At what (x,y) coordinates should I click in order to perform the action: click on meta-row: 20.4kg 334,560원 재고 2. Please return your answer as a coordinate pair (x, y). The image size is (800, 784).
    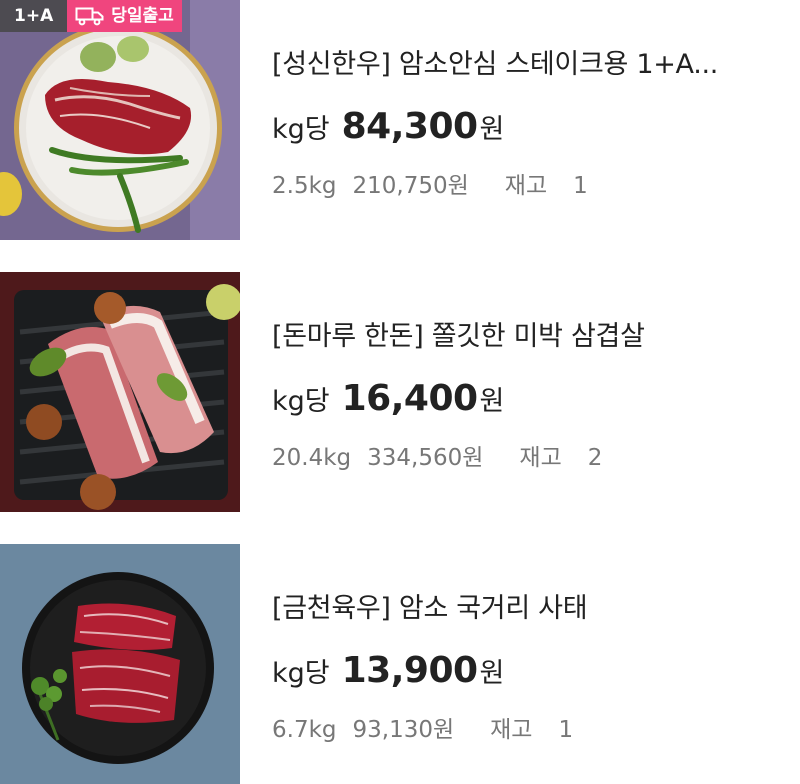
    Looking at the image, I should click on (437, 455).